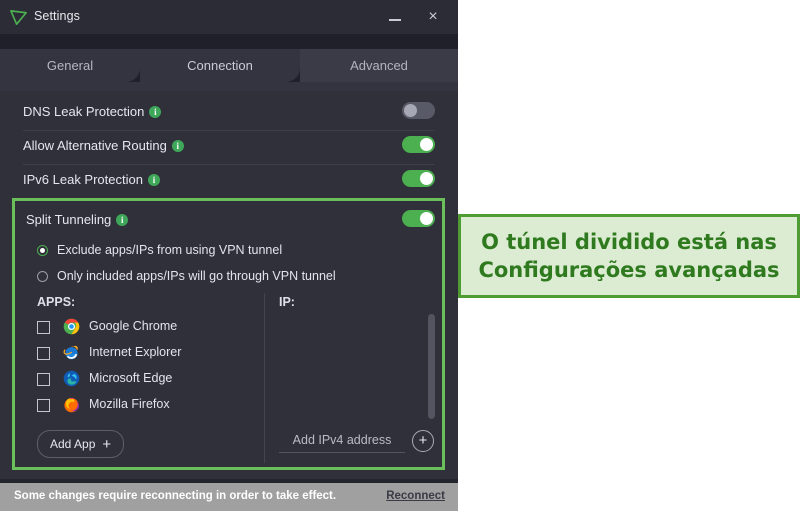 This screenshot has width=806, height=511. I want to click on app-list-item: Internet Explorer, so click(142, 356).